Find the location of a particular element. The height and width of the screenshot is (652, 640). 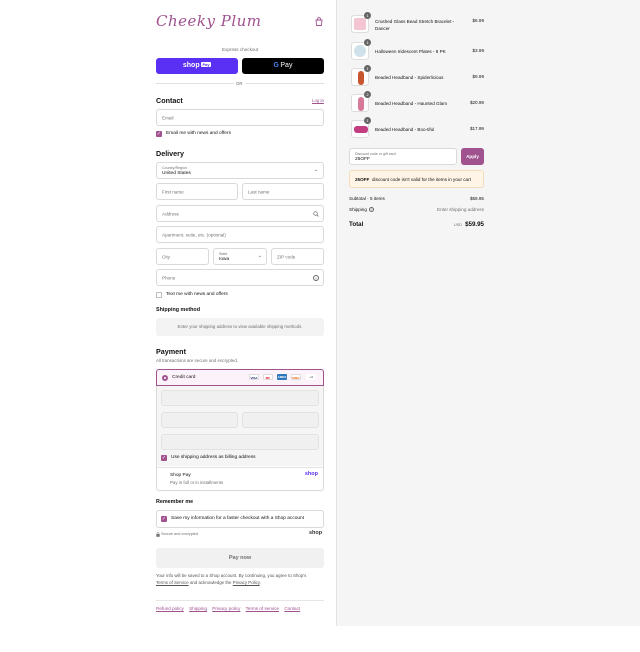

terms-link: Terms of Service is located at coordinates (172, 582).